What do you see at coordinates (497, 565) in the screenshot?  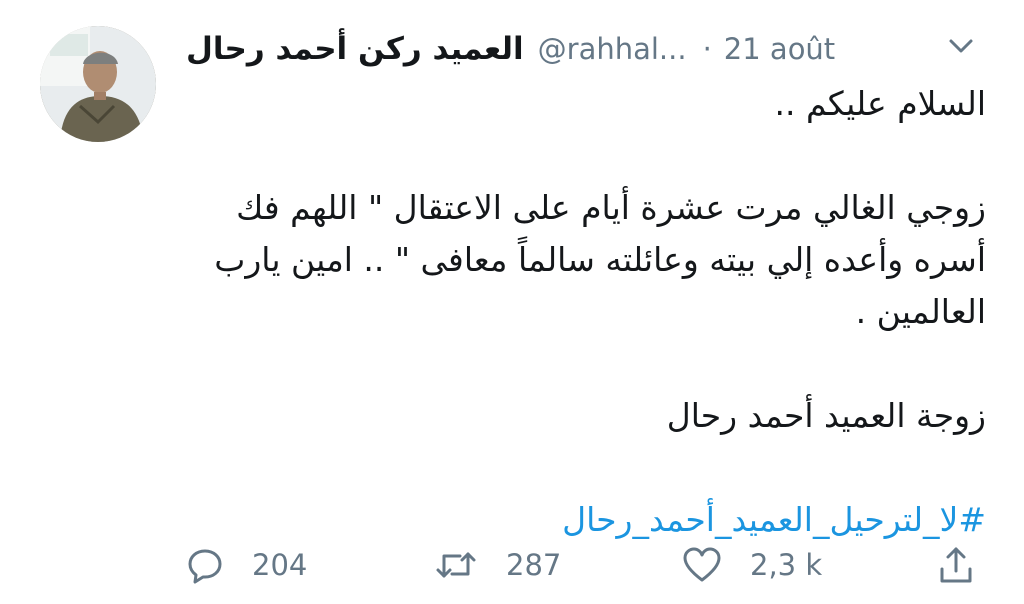 I see `retweet-button: 287` at bounding box center [497, 565].